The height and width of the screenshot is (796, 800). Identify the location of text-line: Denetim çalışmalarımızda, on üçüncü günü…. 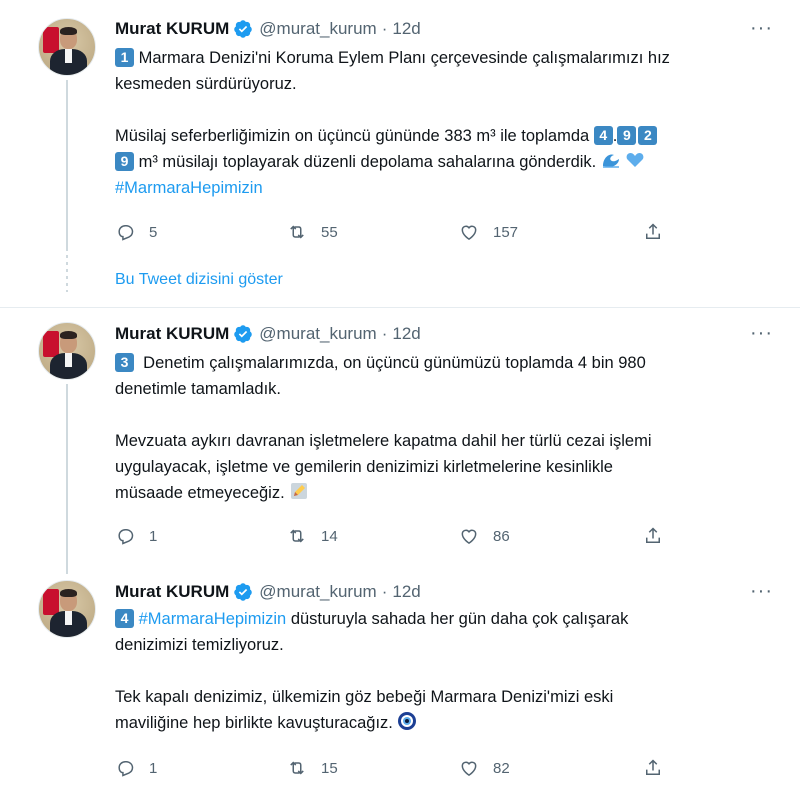
(394, 363).